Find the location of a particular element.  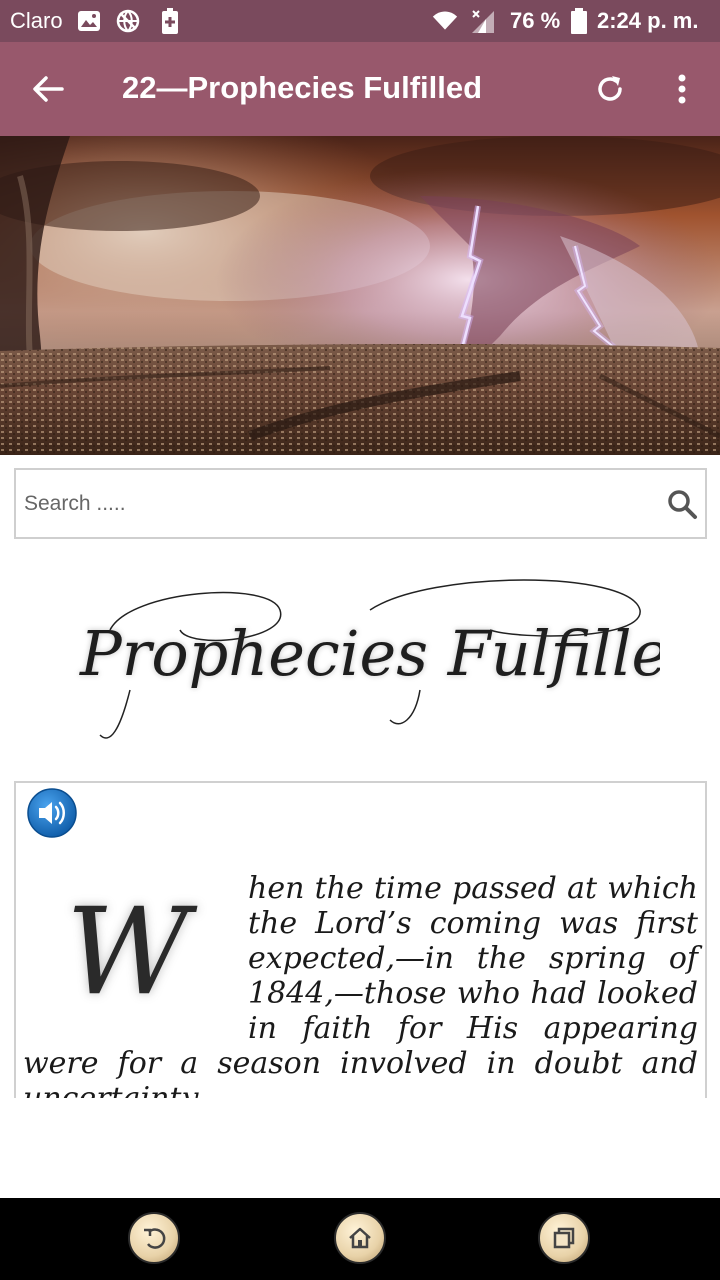

nav-home-button is located at coordinates (360, 1238).